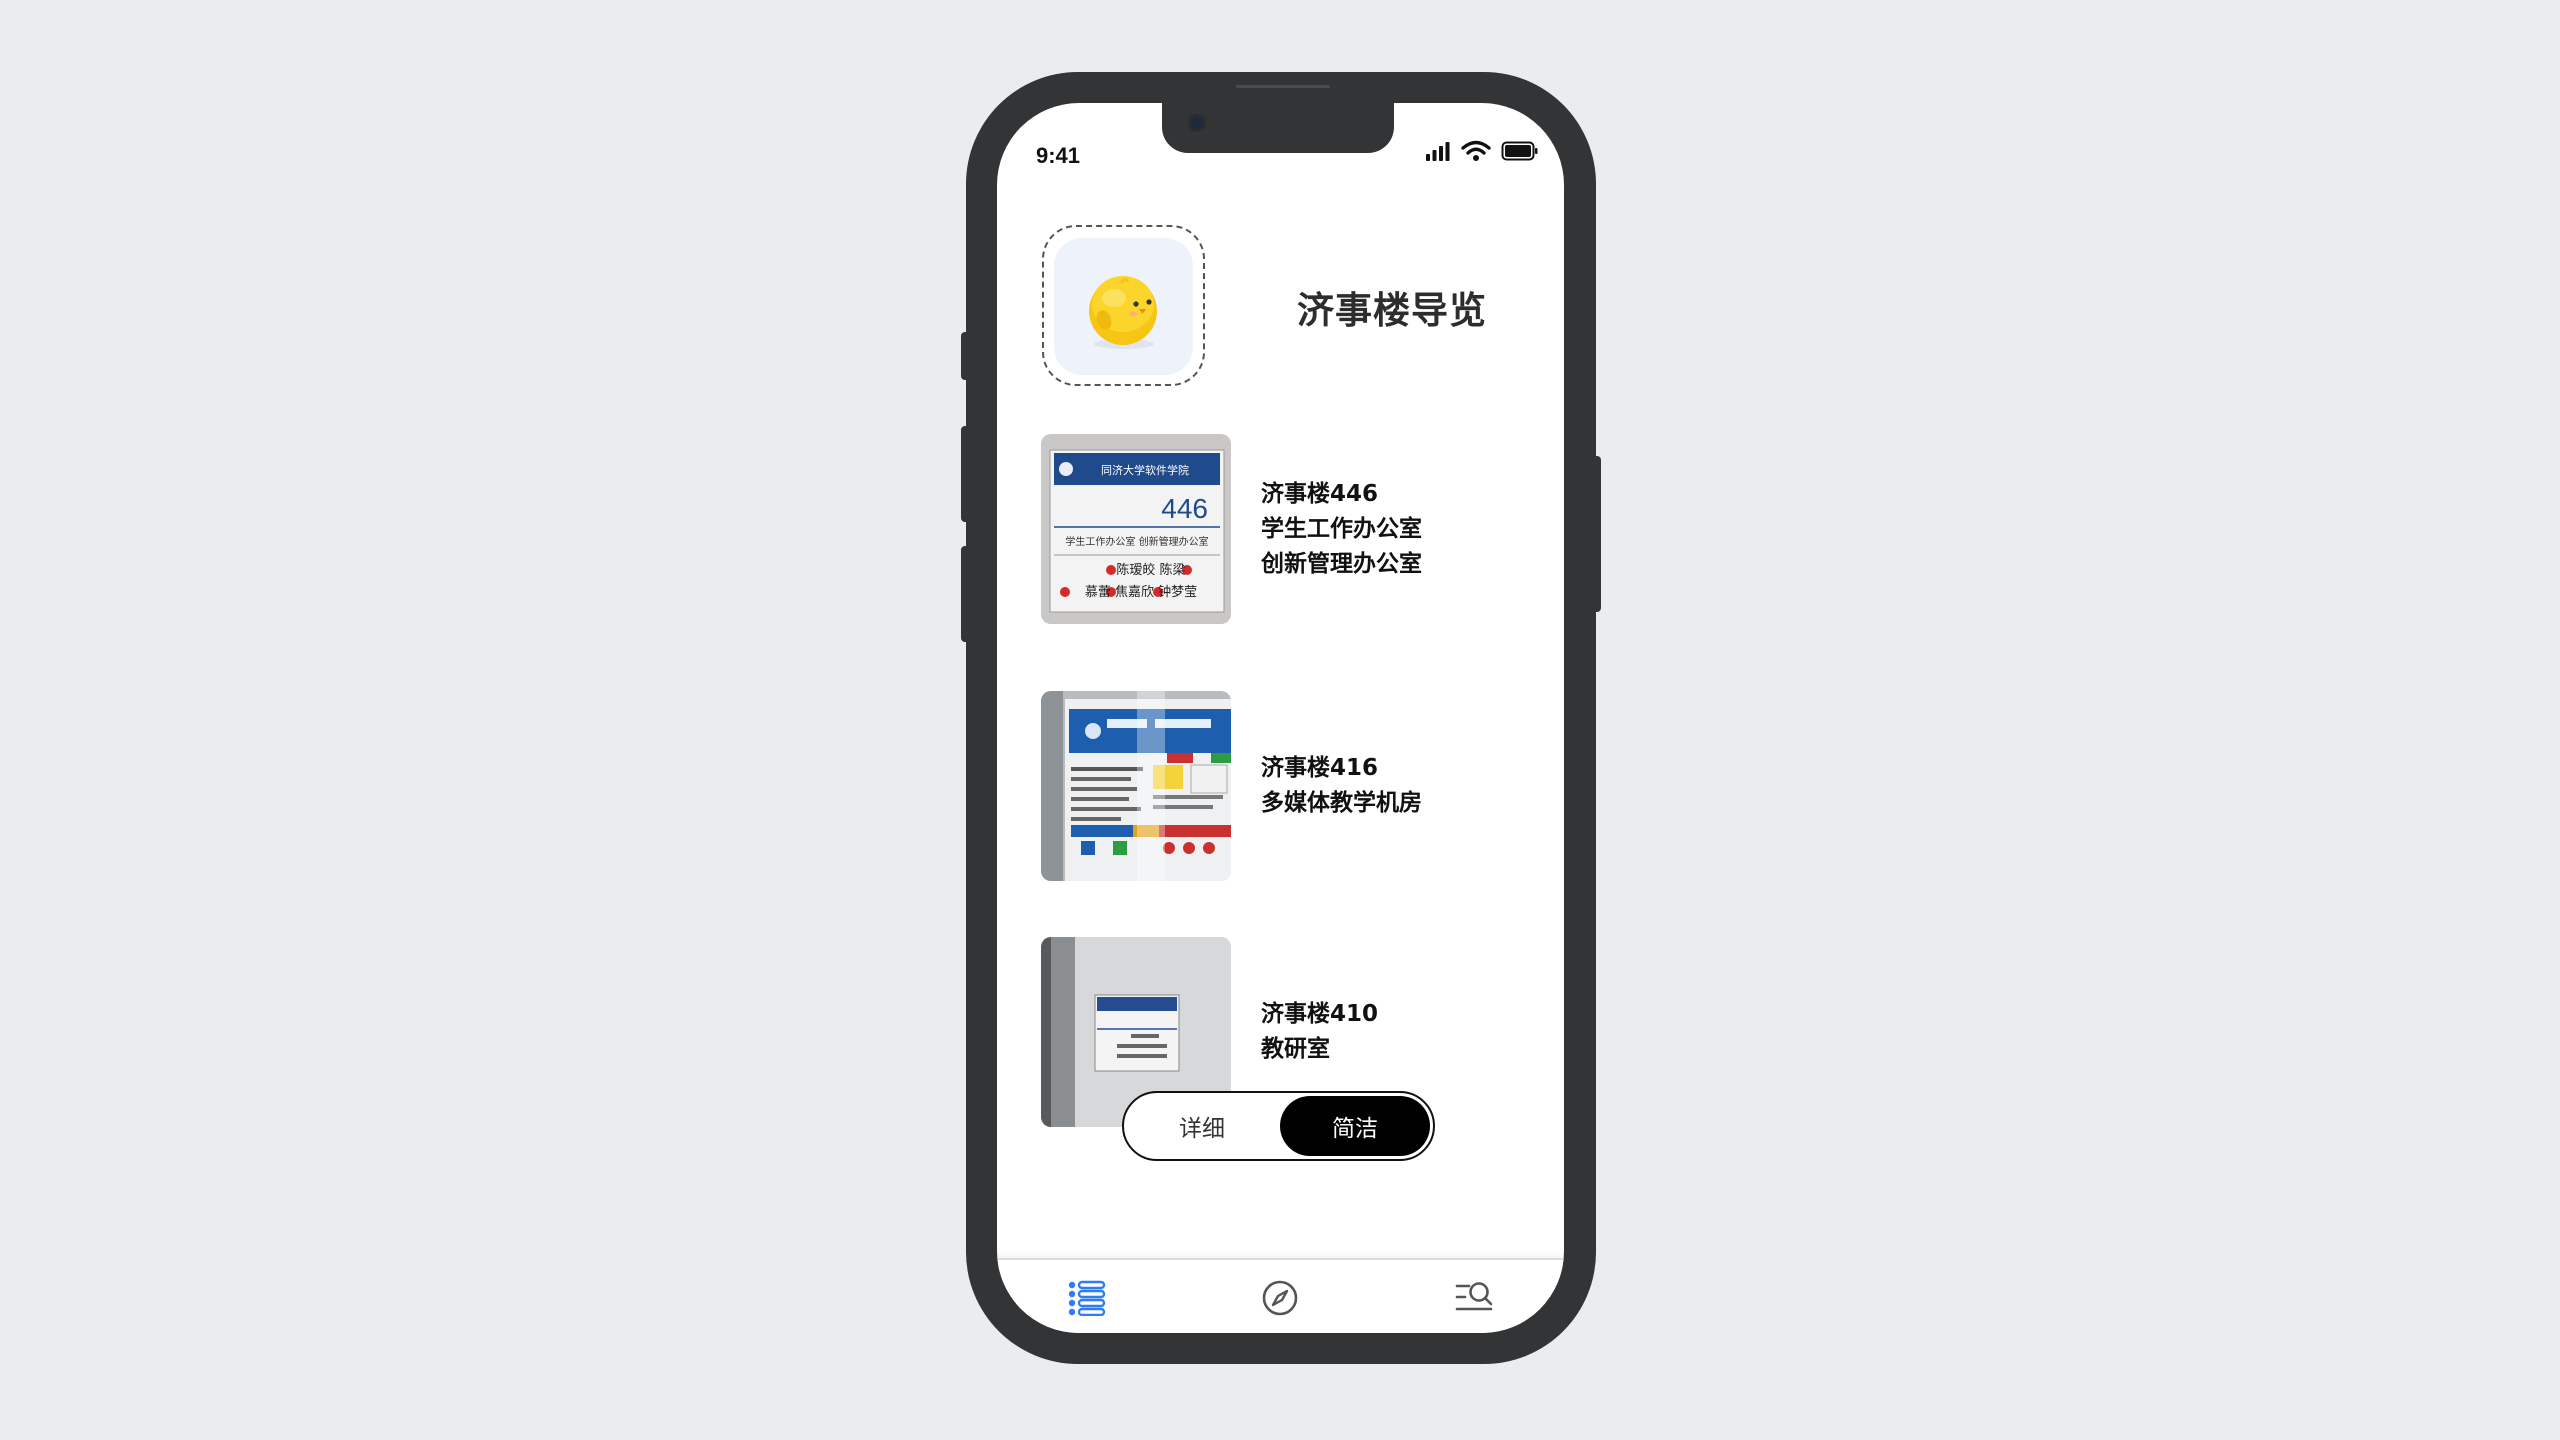 The image size is (2560, 1440). I want to click on battery-icon, so click(1519, 151).